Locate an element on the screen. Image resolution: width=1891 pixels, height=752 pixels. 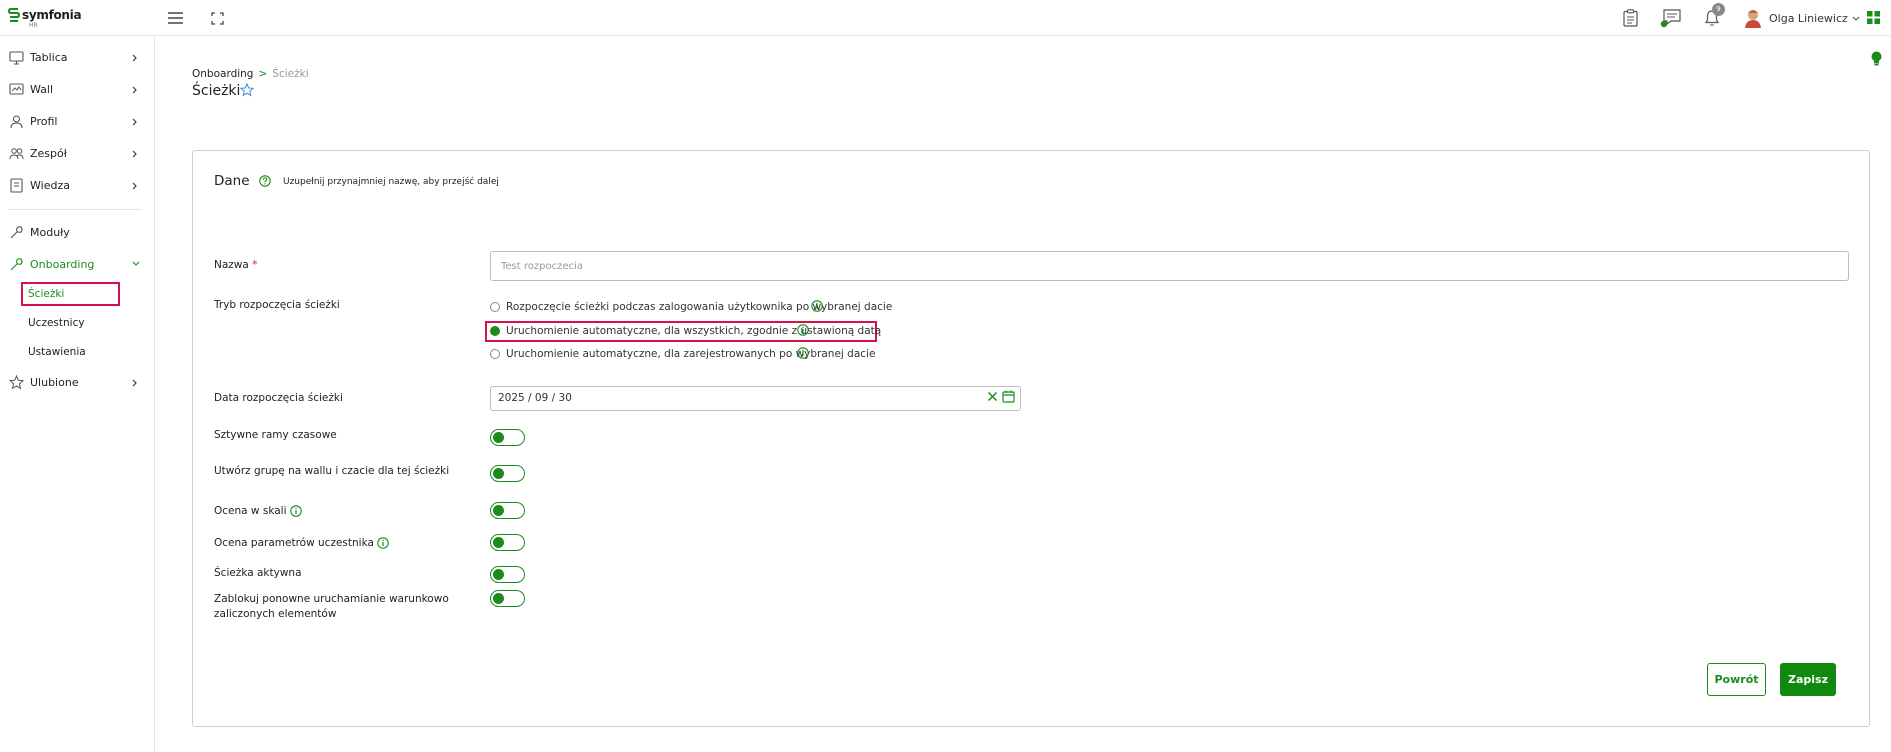
radio-button-checked is located at coordinates (495, 331).